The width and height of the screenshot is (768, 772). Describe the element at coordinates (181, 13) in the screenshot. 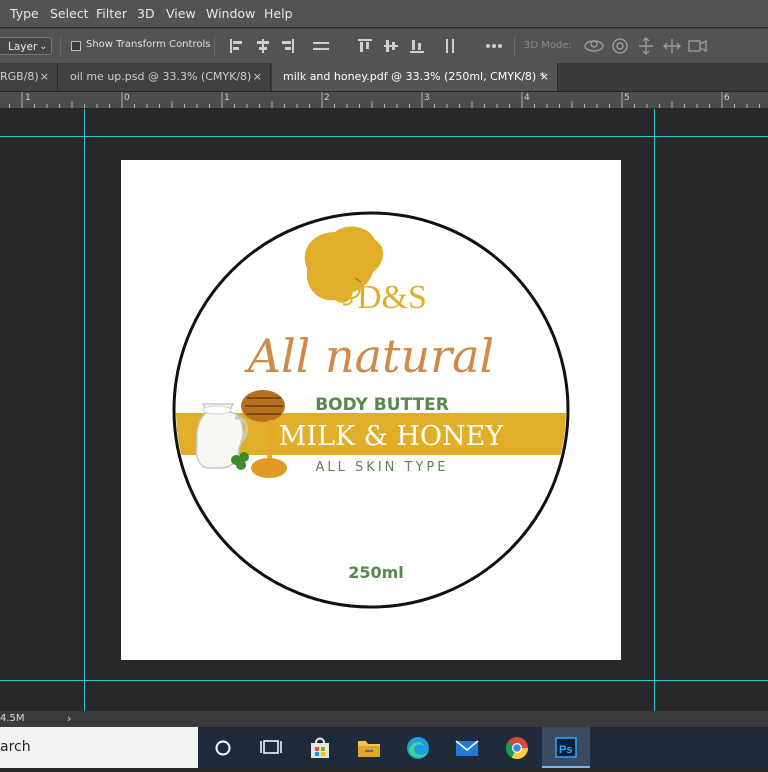

I see `menu-view: View` at that location.